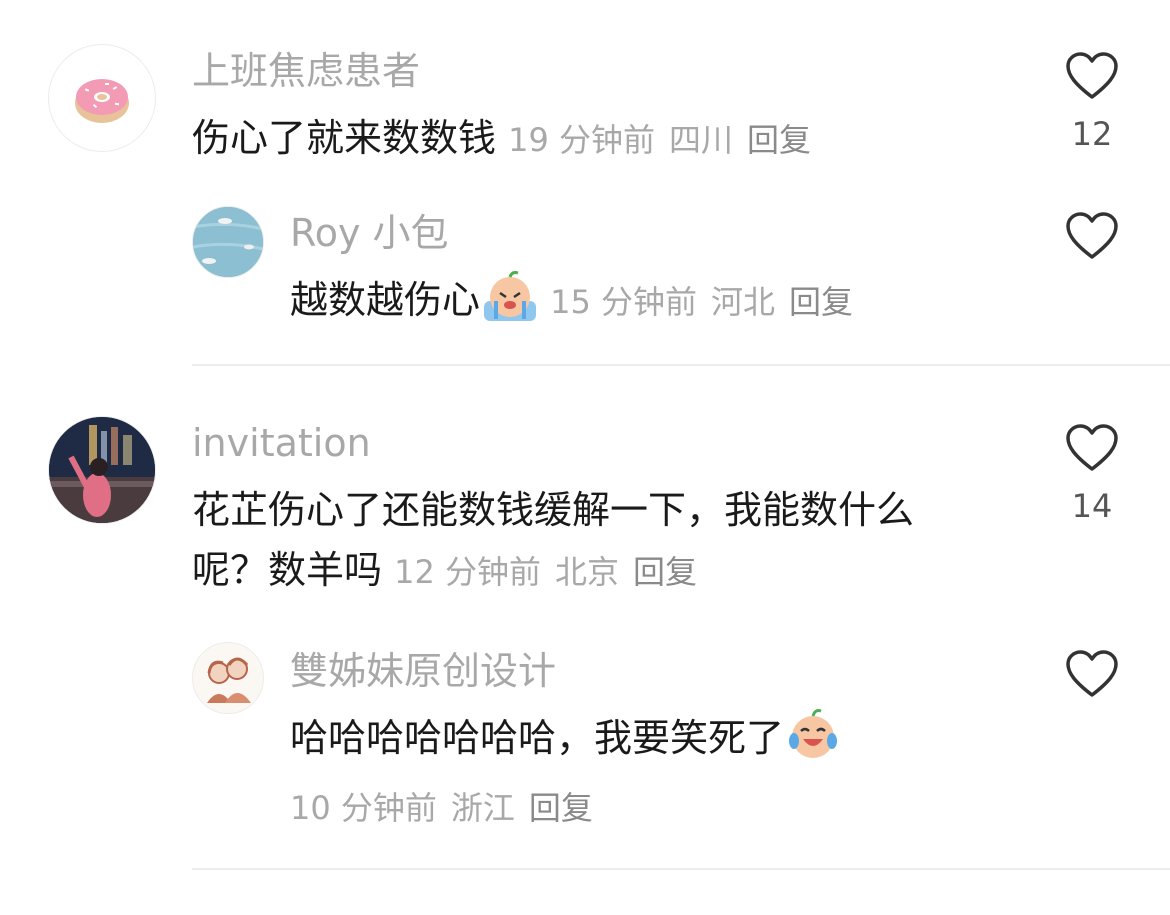  Describe the element at coordinates (281, 443) in the screenshot. I see `username: invitation` at that location.